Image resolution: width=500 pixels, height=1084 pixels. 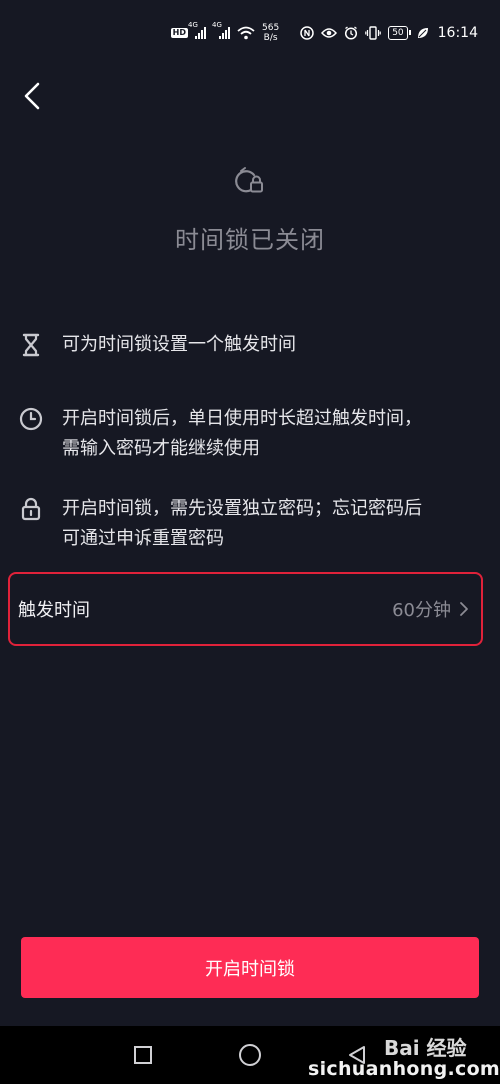 I want to click on back-button, so click(x=32, y=96).